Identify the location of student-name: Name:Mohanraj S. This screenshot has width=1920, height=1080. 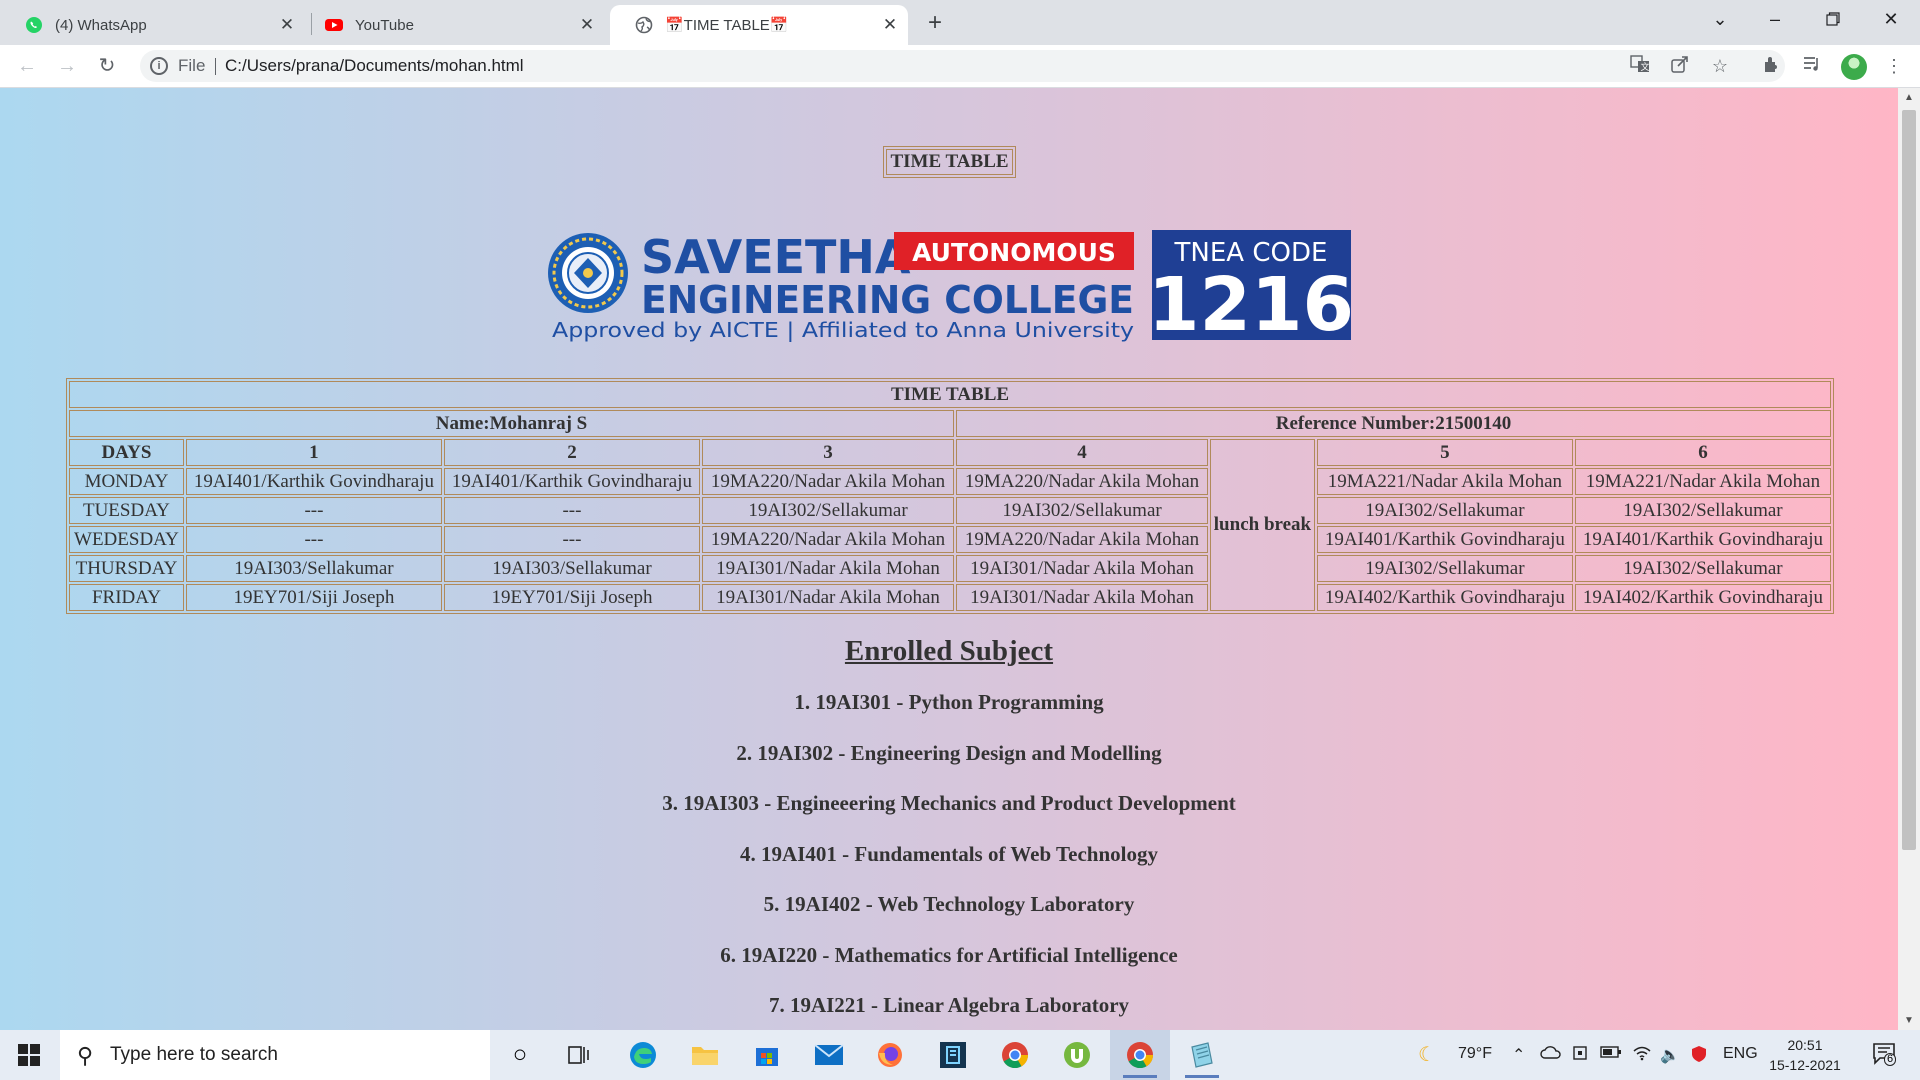
(512, 423).